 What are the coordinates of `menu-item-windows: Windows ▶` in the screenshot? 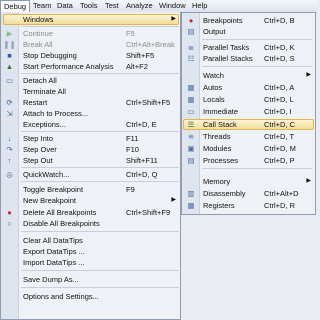 It's located at (91, 19).